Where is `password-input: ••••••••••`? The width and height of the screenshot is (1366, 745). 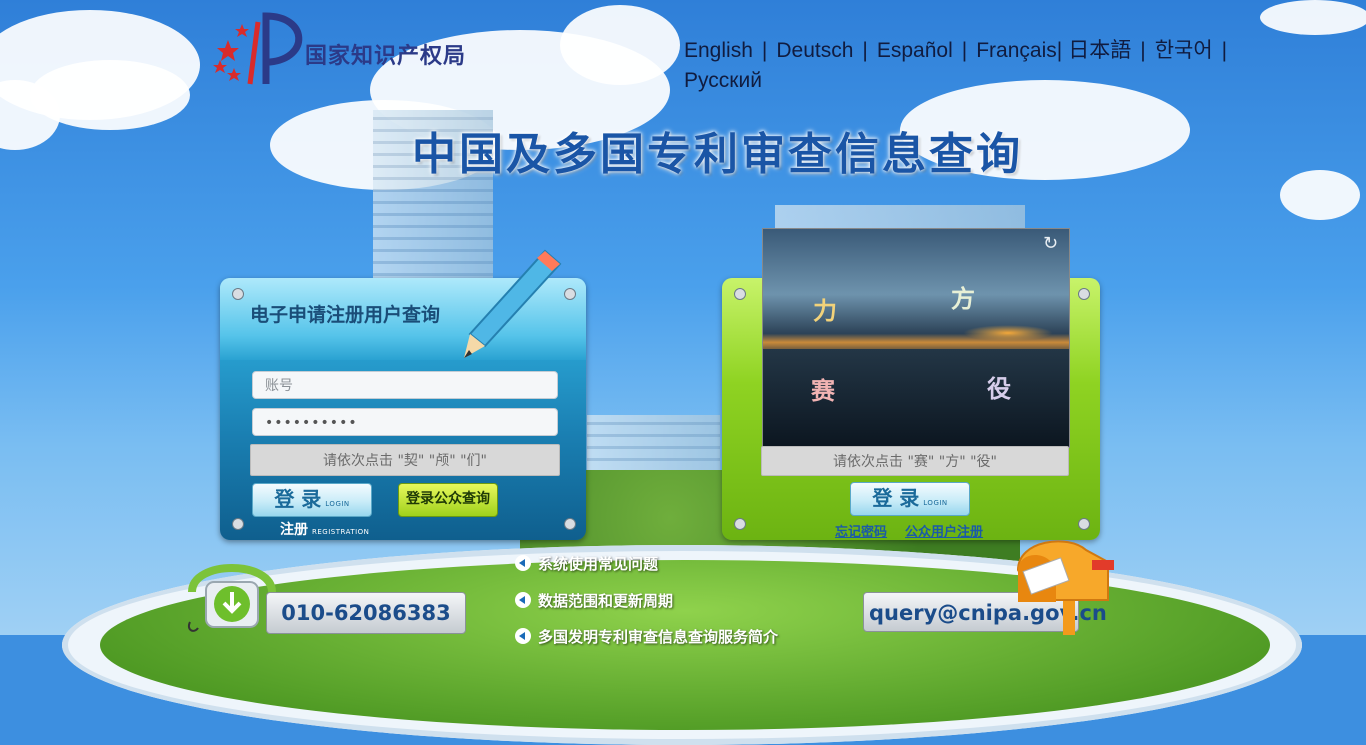 password-input: •••••••••• is located at coordinates (405, 422).